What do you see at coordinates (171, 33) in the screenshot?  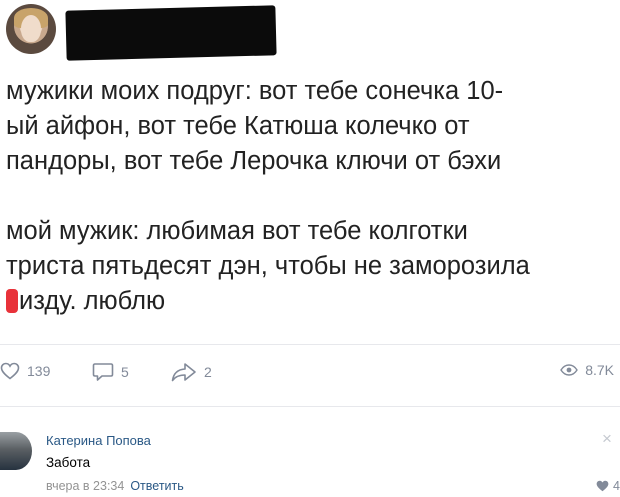 I see `author-name-redaction` at bounding box center [171, 33].